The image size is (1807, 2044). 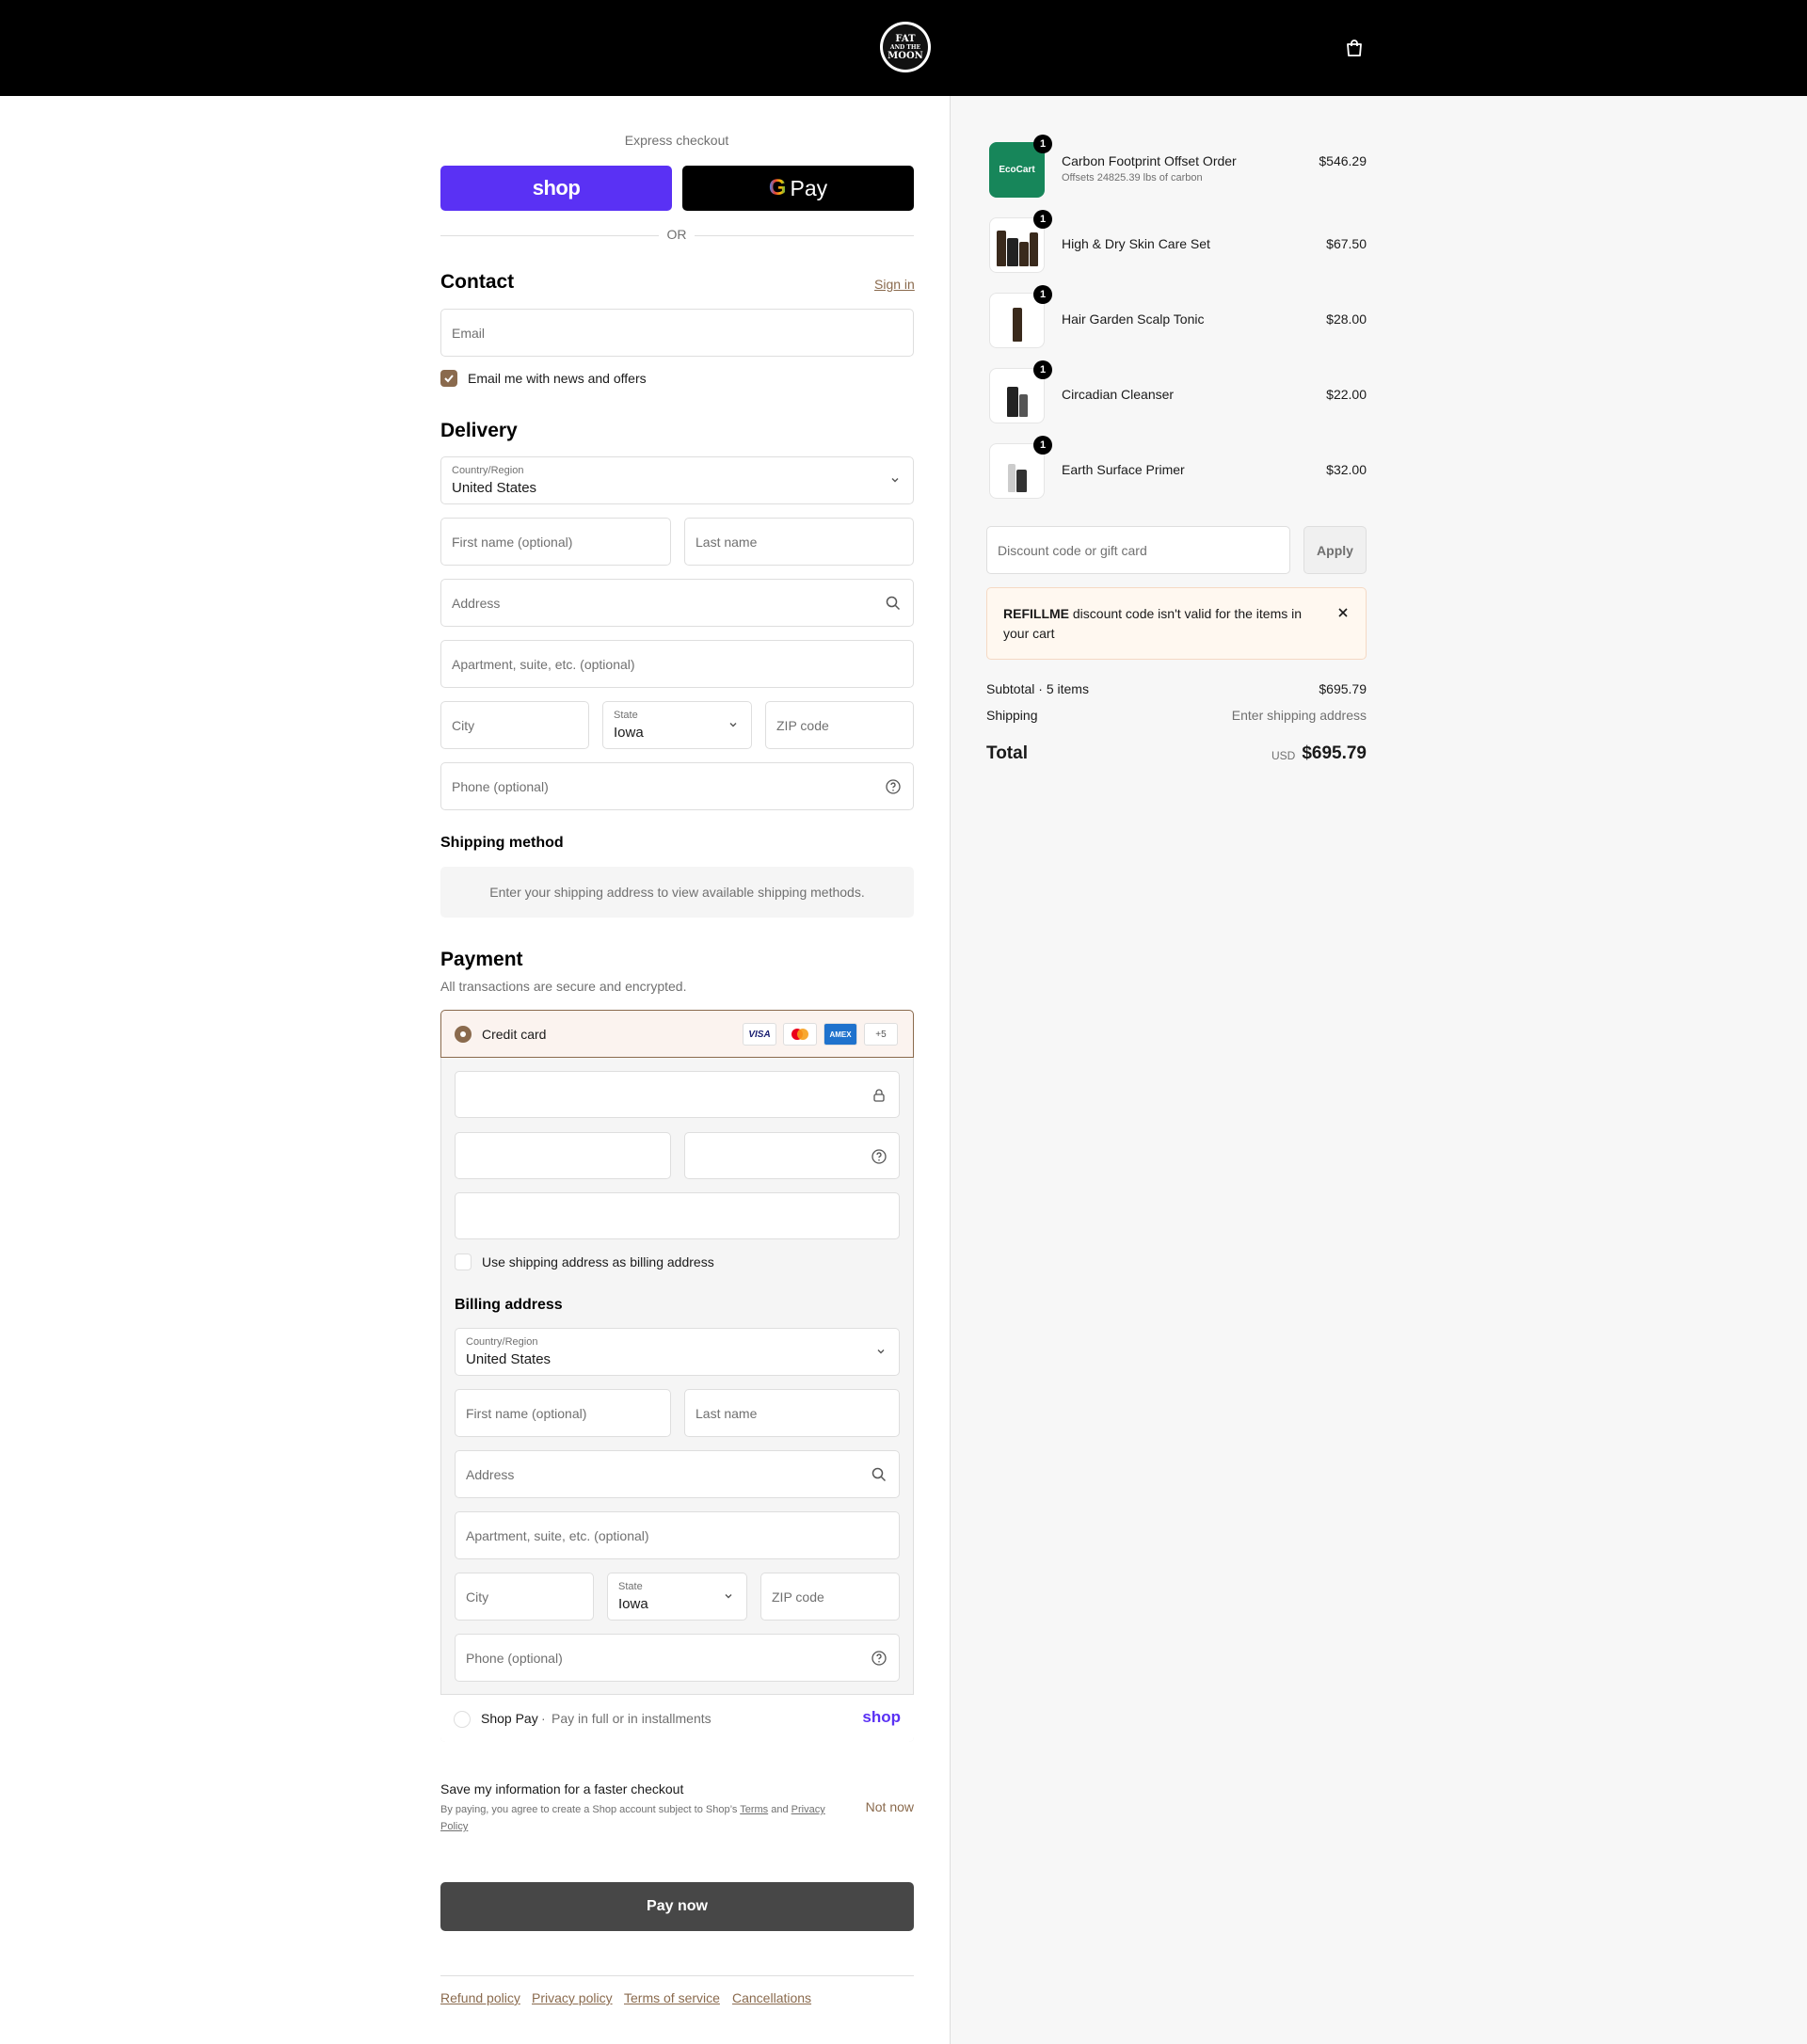 What do you see at coordinates (754, 1809) in the screenshot?
I see `shop-terms-link: Terms` at bounding box center [754, 1809].